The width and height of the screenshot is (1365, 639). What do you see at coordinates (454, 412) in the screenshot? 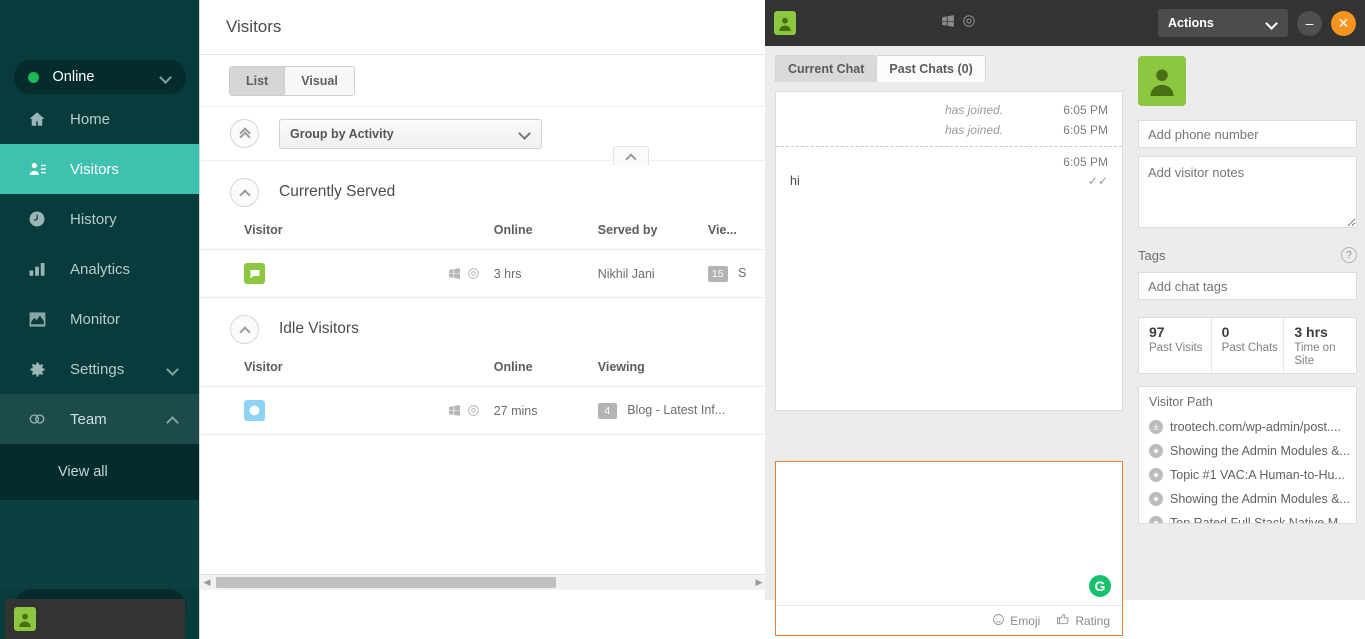
I see `windows-icon` at bounding box center [454, 412].